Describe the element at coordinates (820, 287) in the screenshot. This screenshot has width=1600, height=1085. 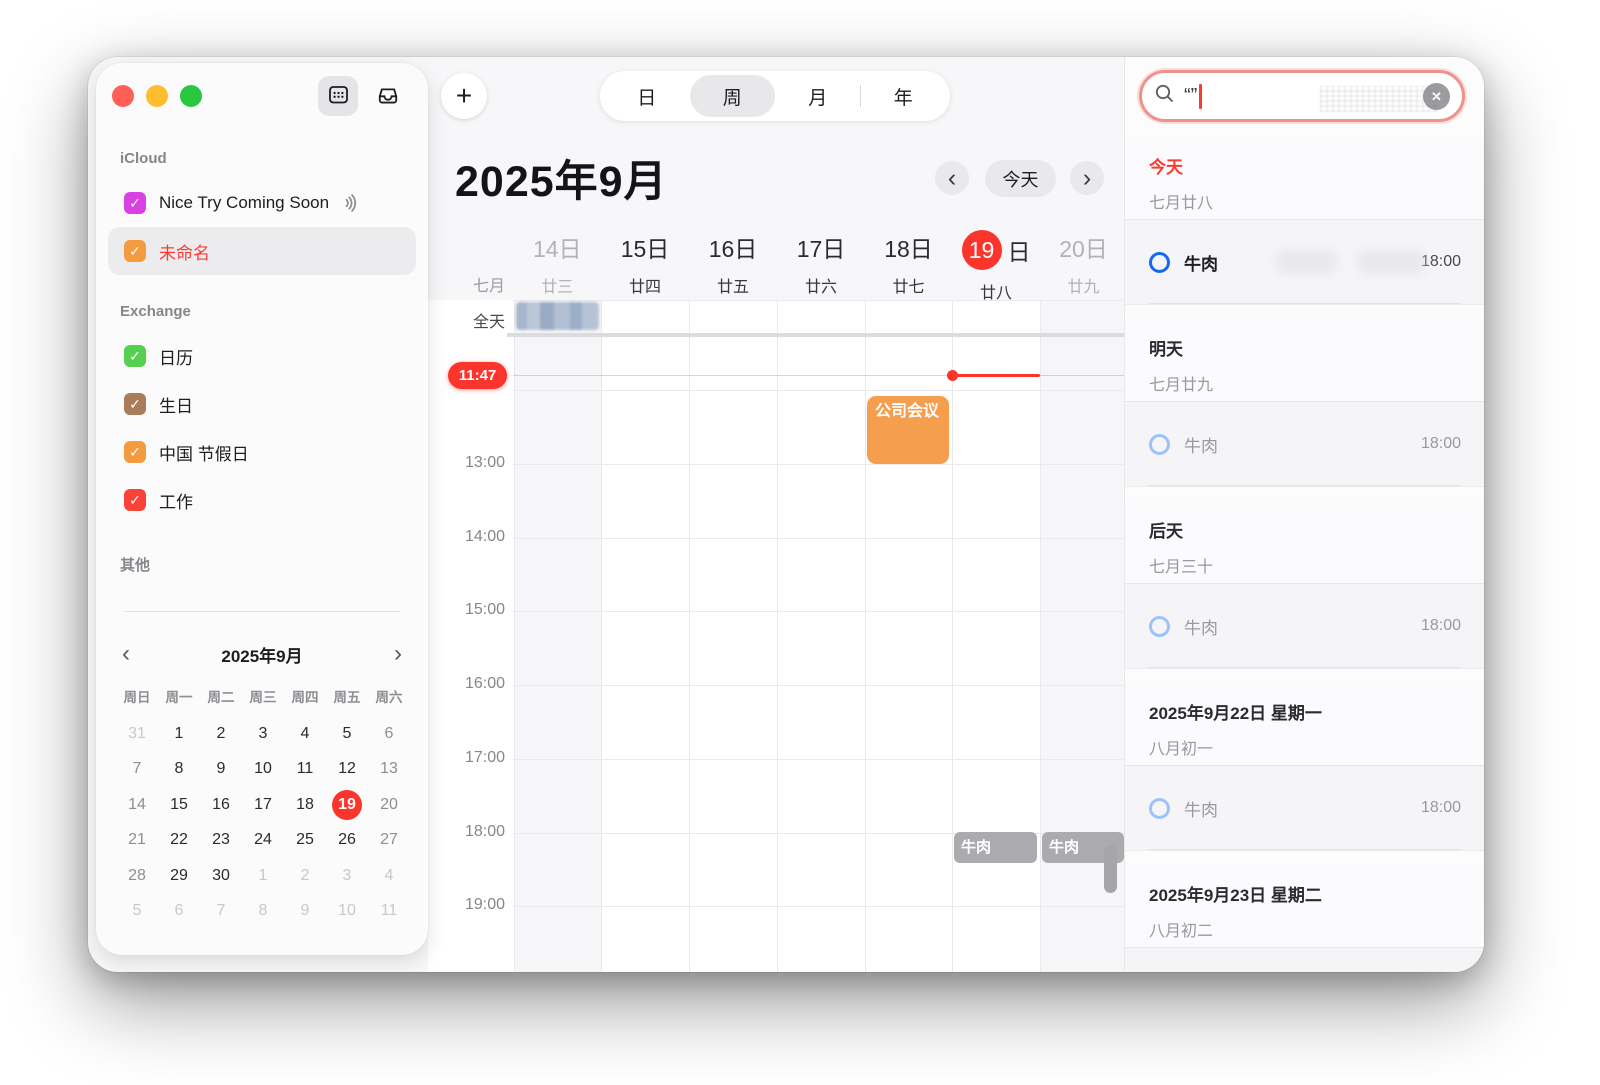
I see `lunar-date: 廿六` at that location.